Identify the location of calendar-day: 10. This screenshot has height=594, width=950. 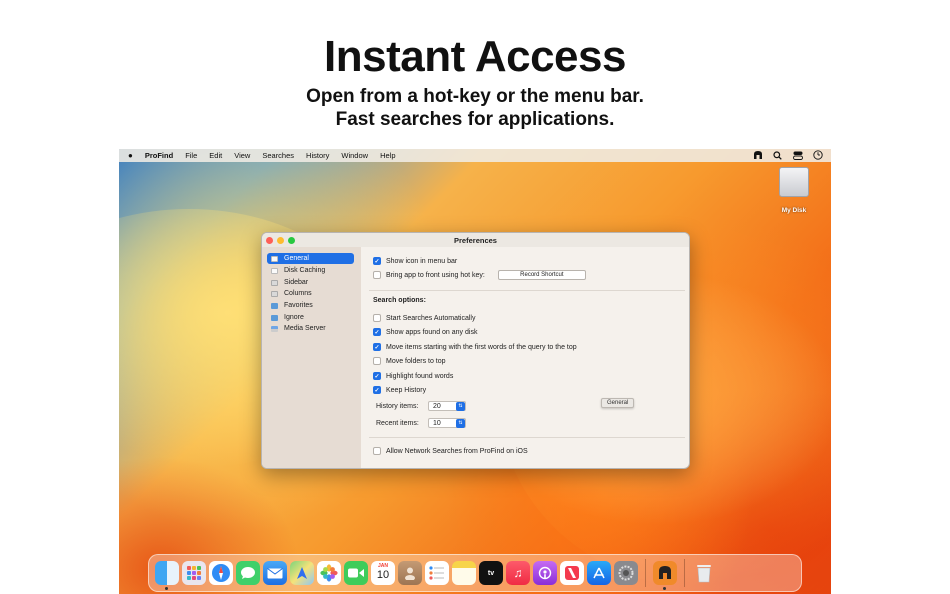
(383, 575).